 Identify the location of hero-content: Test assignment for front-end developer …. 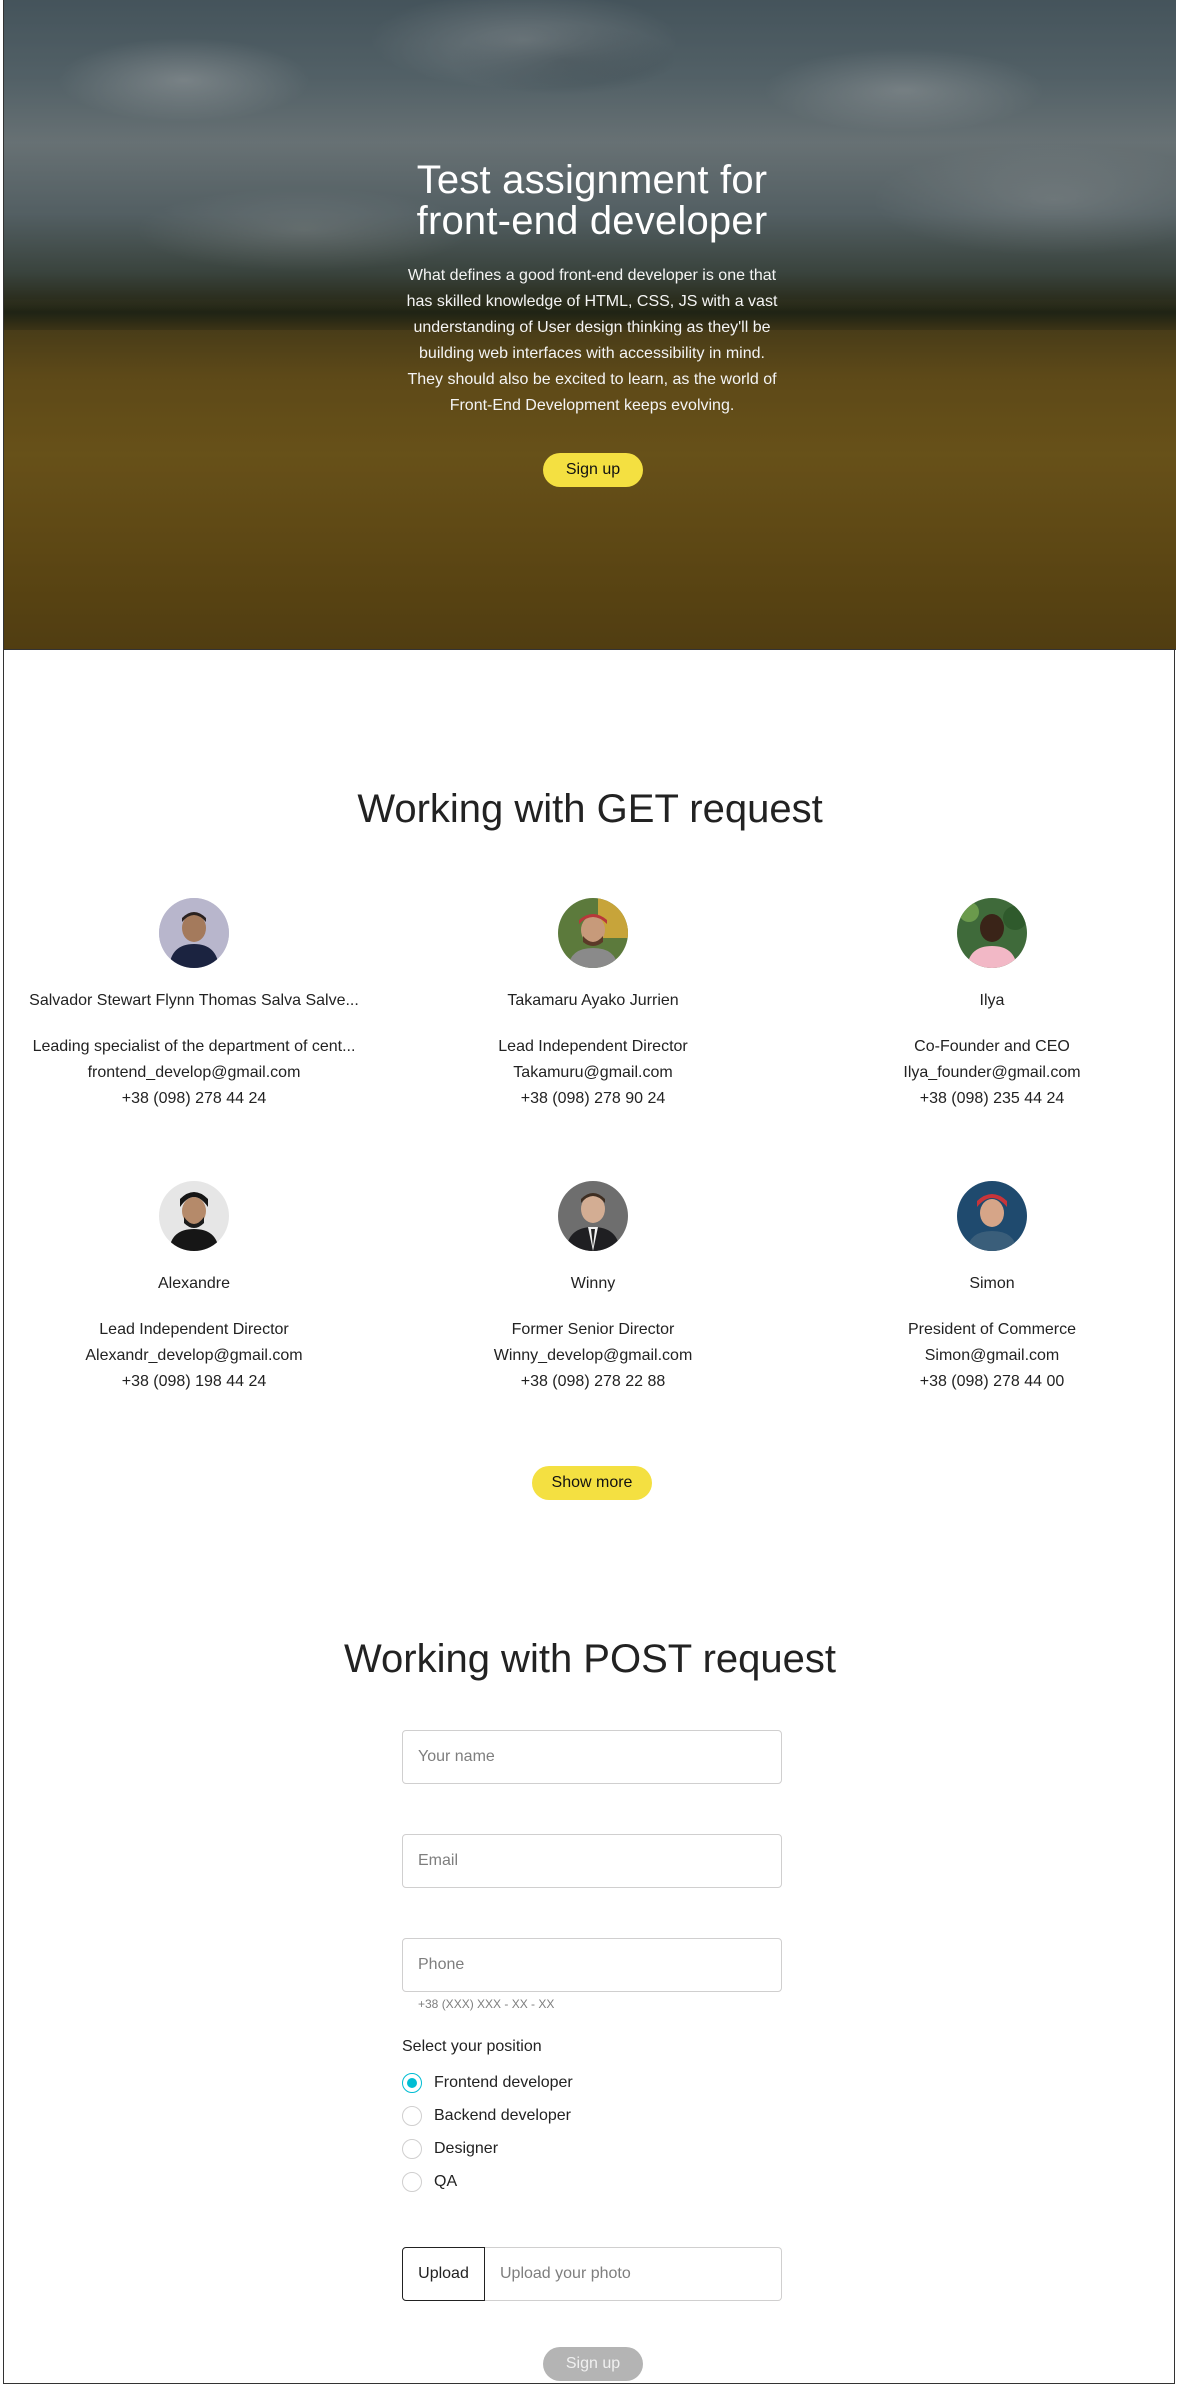
(592, 289).